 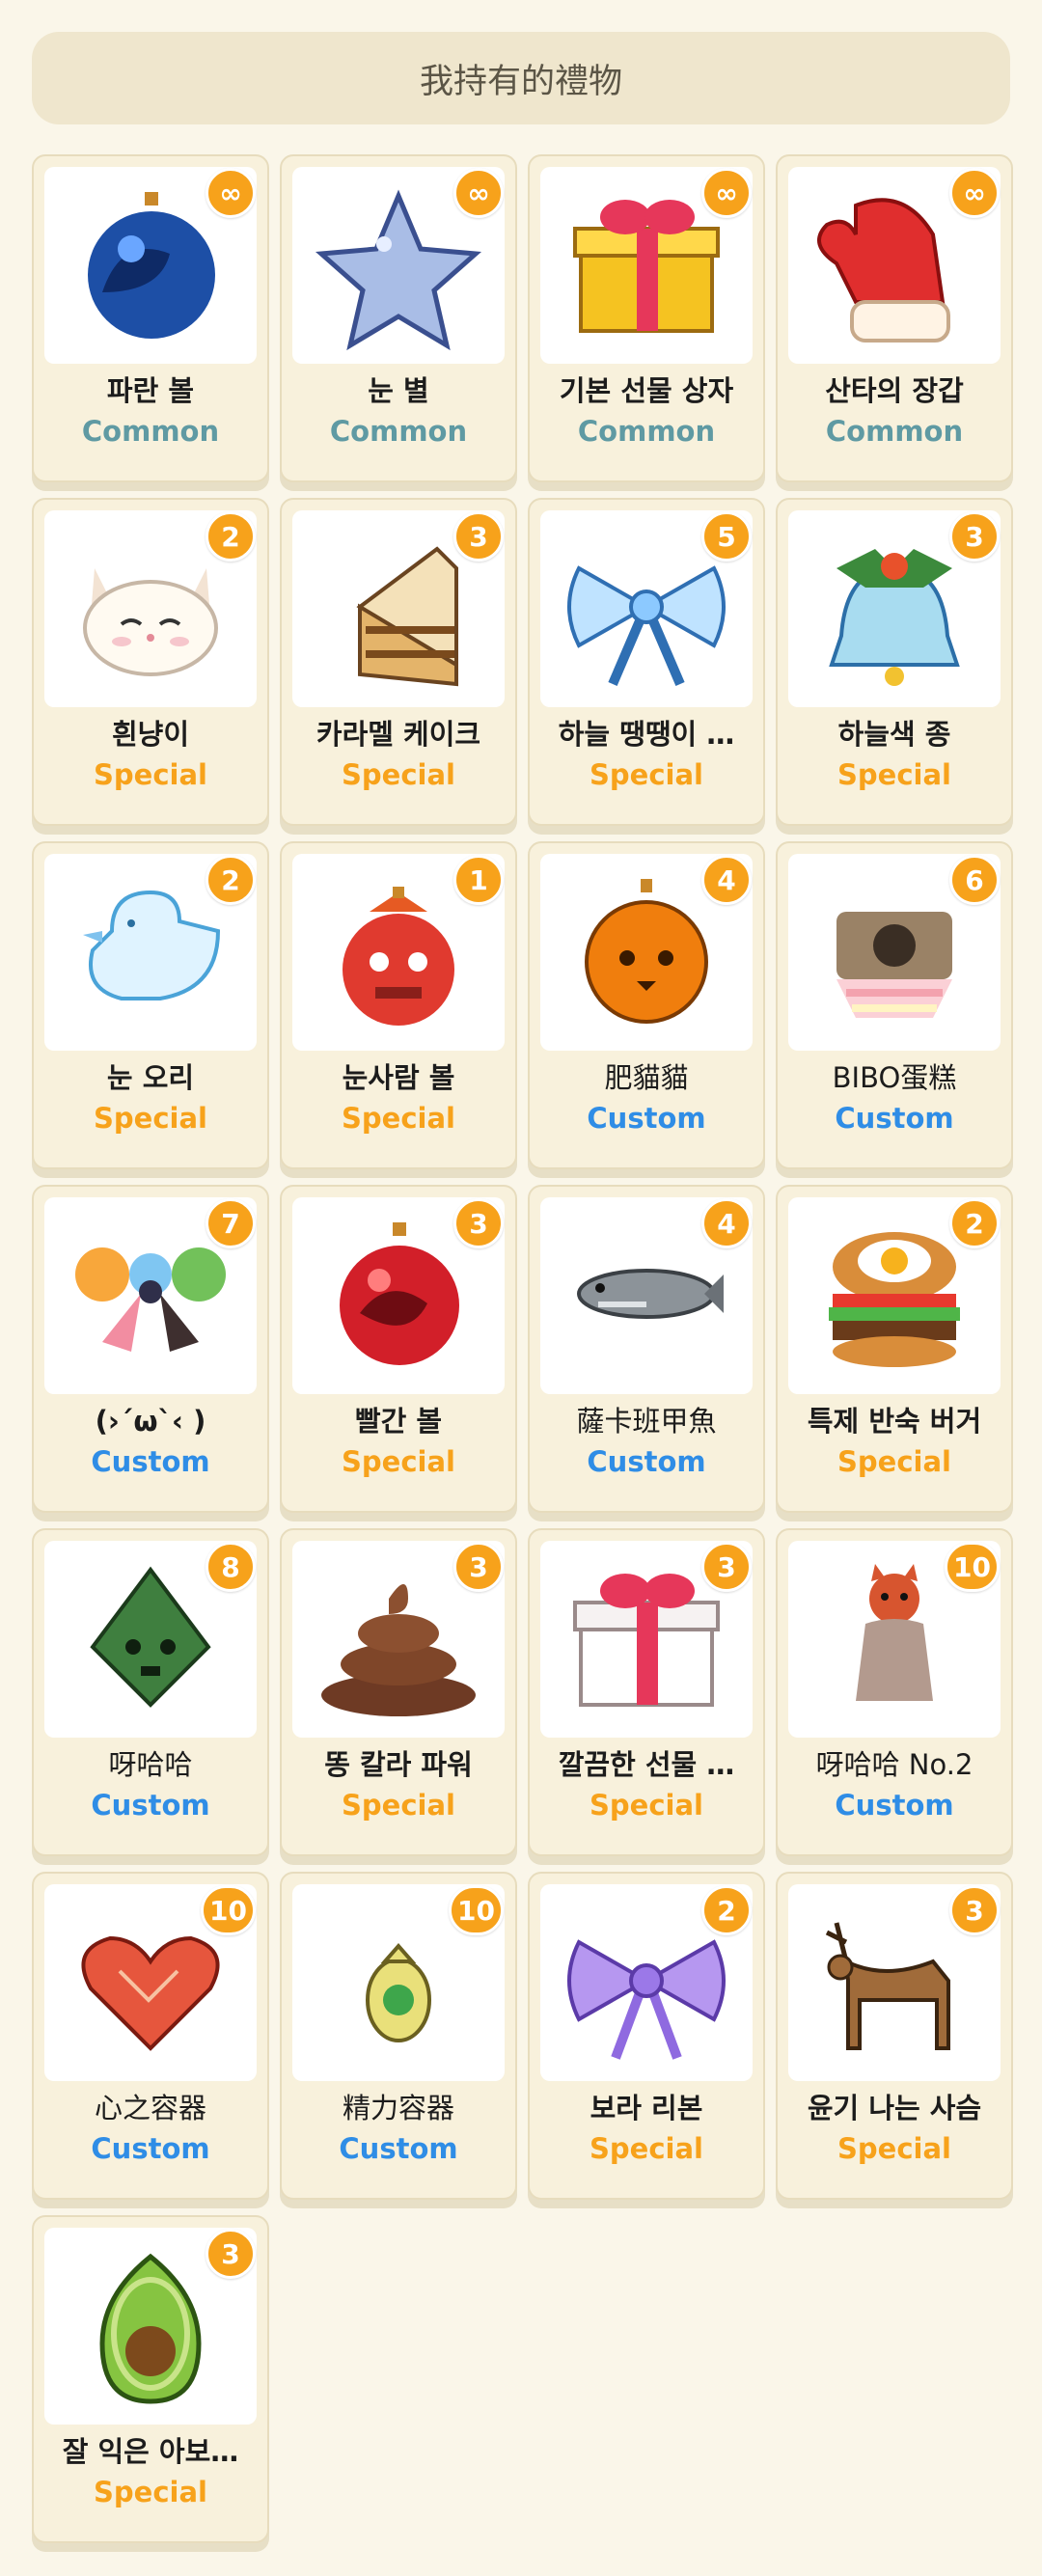 I want to click on gift-card: 3 잘 익은 아보… Special, so click(x=150, y=2379).